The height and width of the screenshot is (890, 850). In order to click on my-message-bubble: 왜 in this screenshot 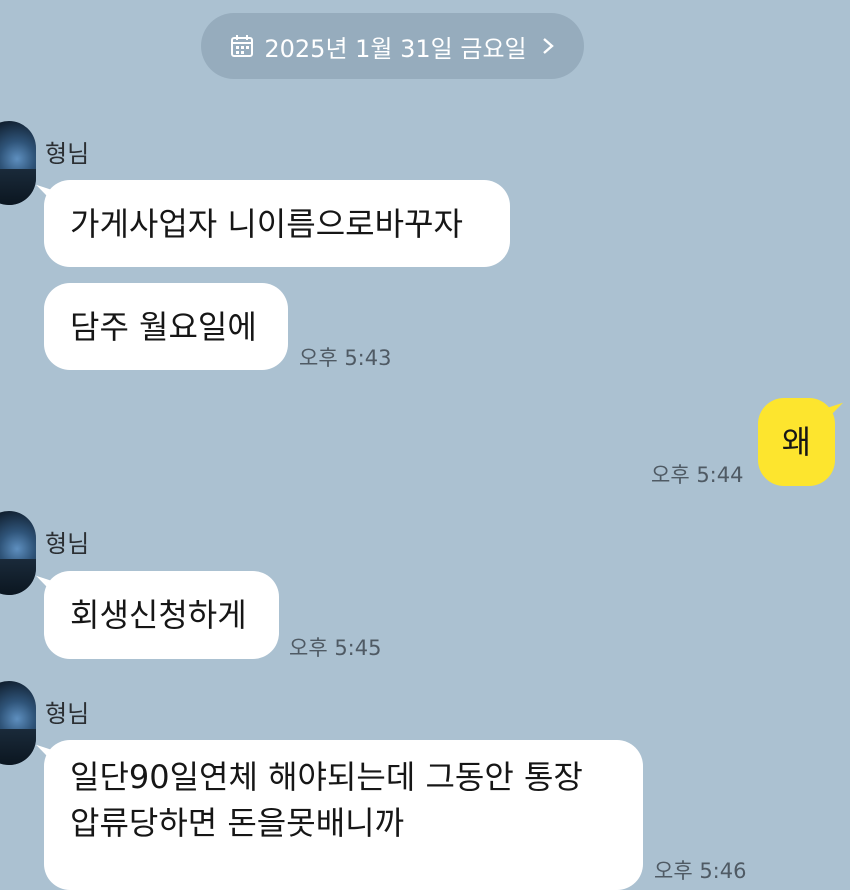, I will do `click(796, 442)`.